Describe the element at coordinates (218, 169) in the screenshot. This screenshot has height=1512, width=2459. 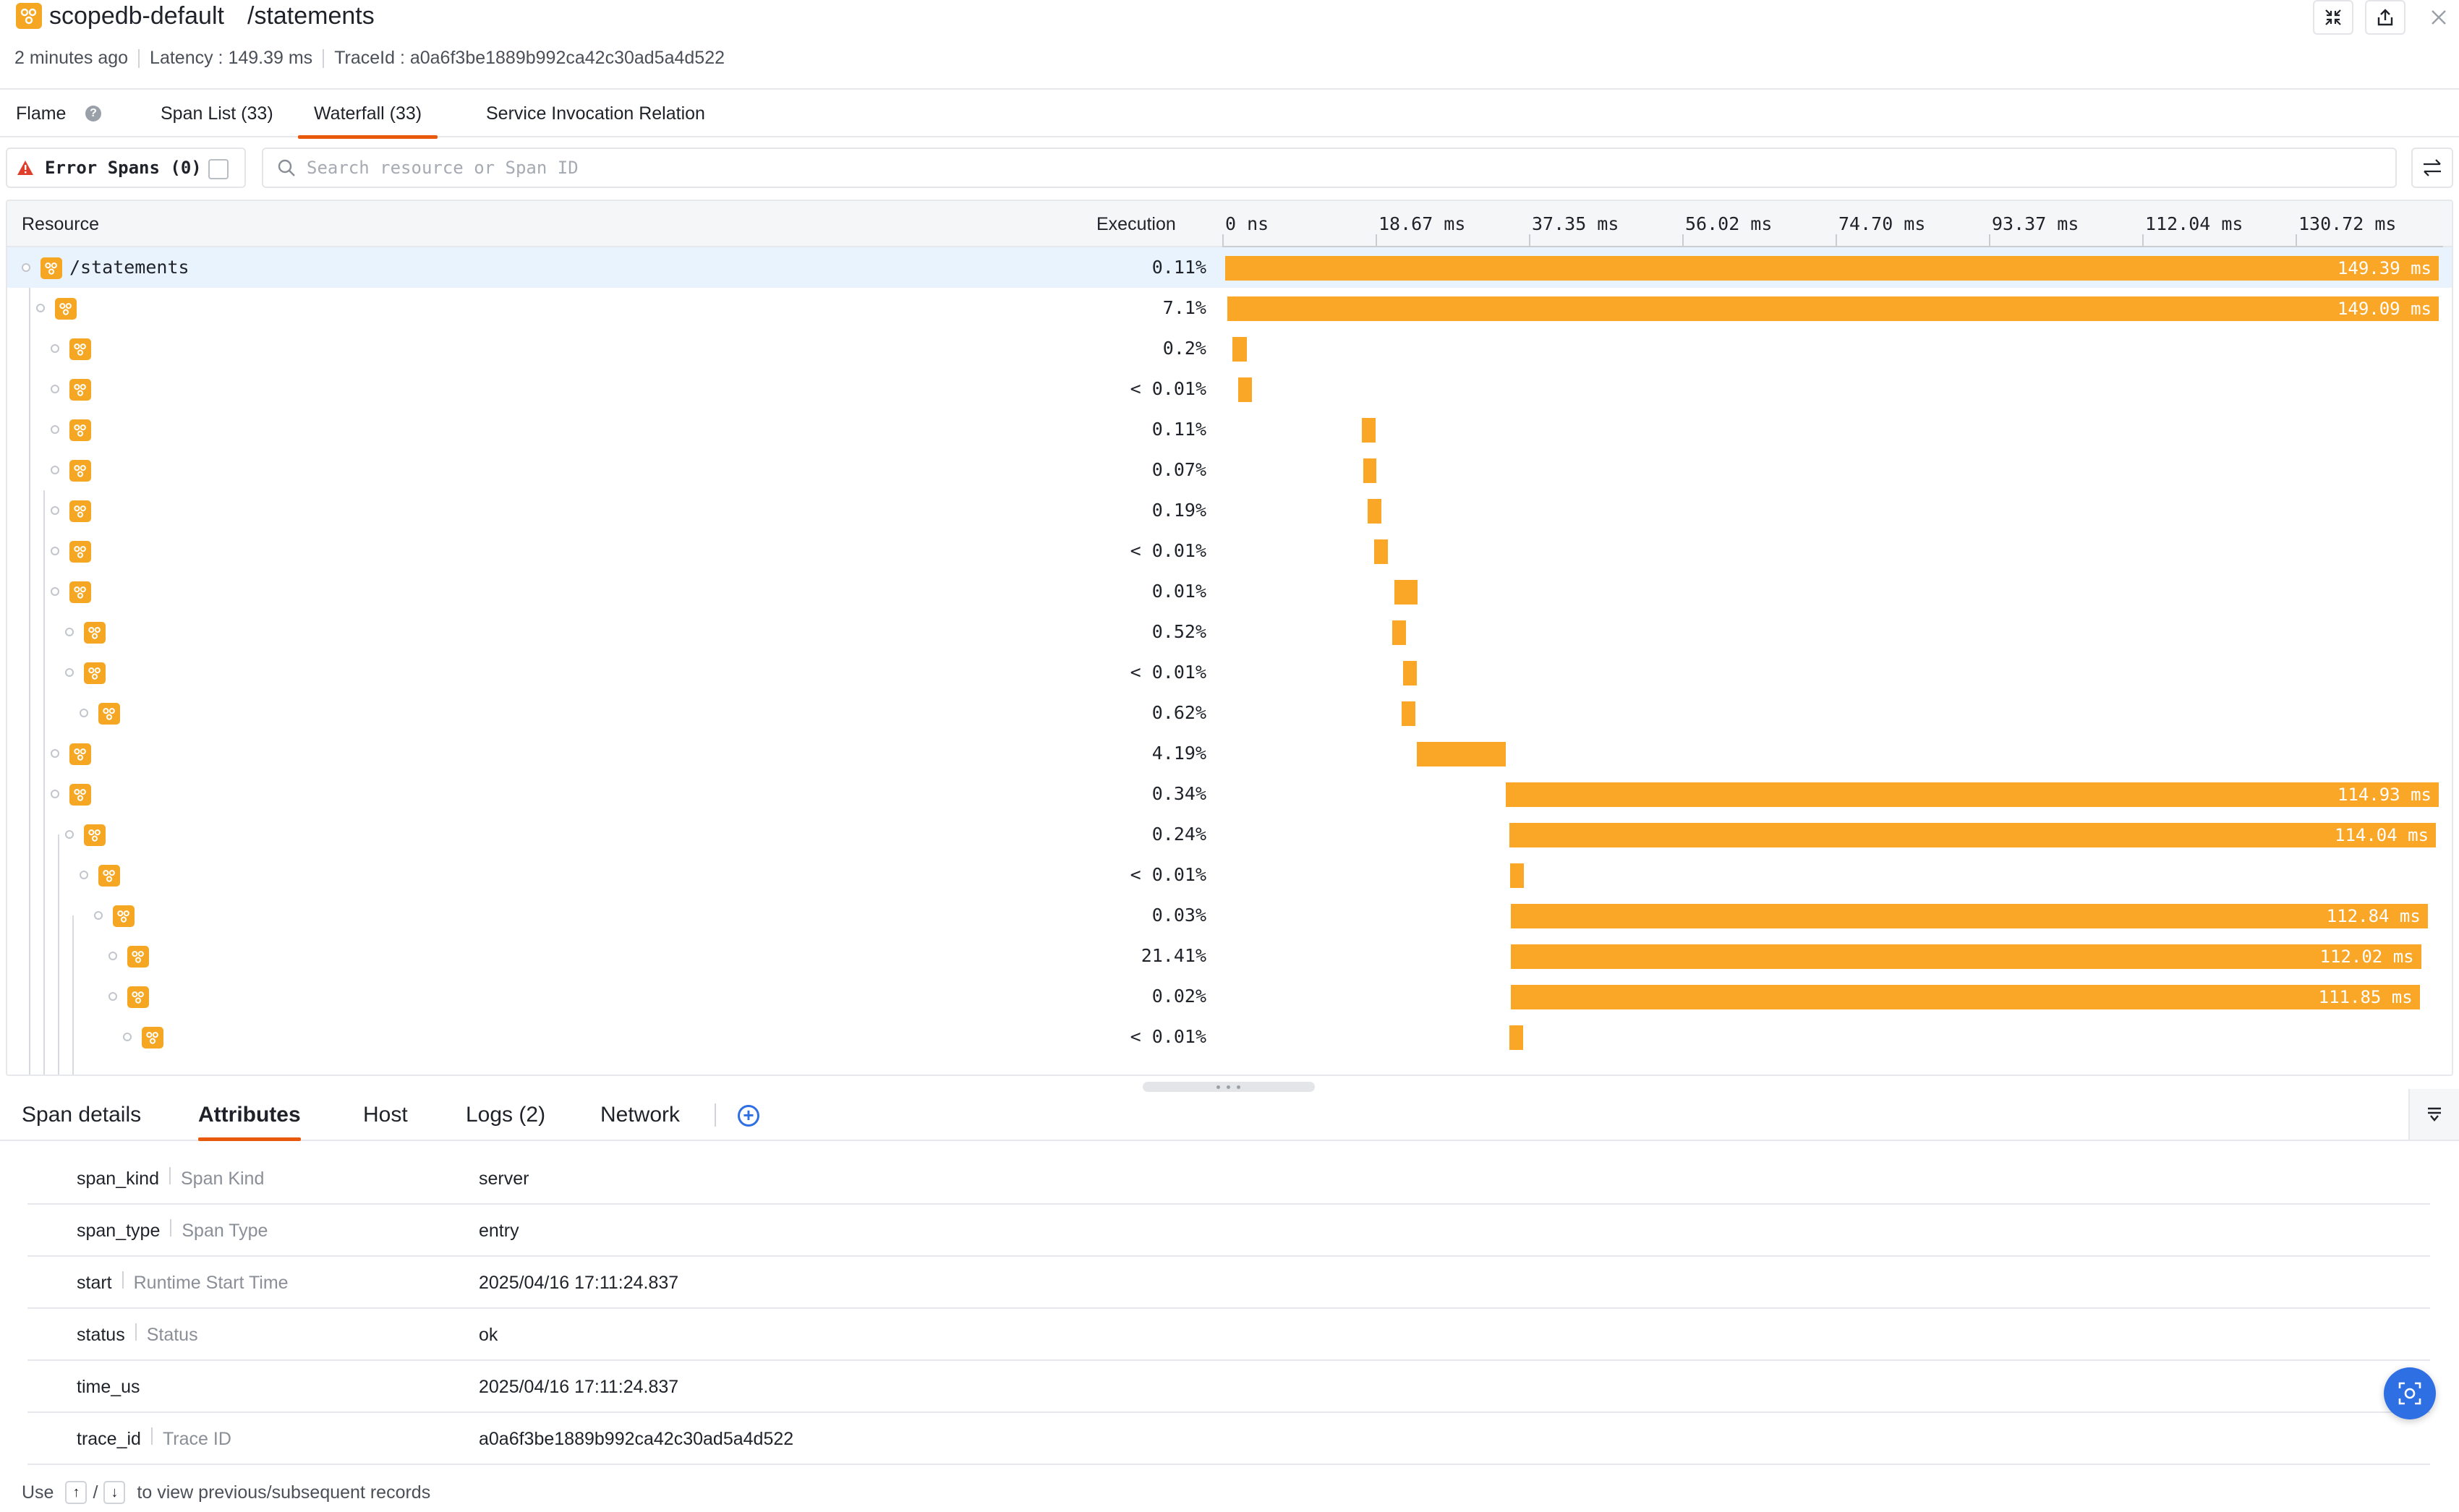
I see `error-spans-checkbox` at that location.